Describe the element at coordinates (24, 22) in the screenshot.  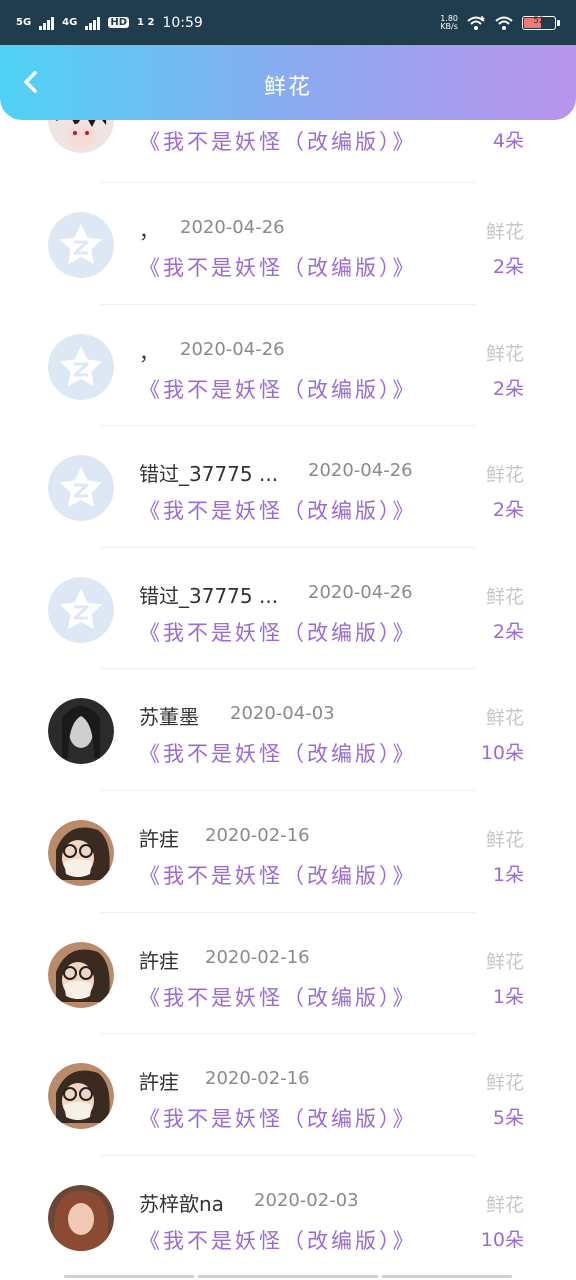
I see `network-5g-label: 5G` at that location.